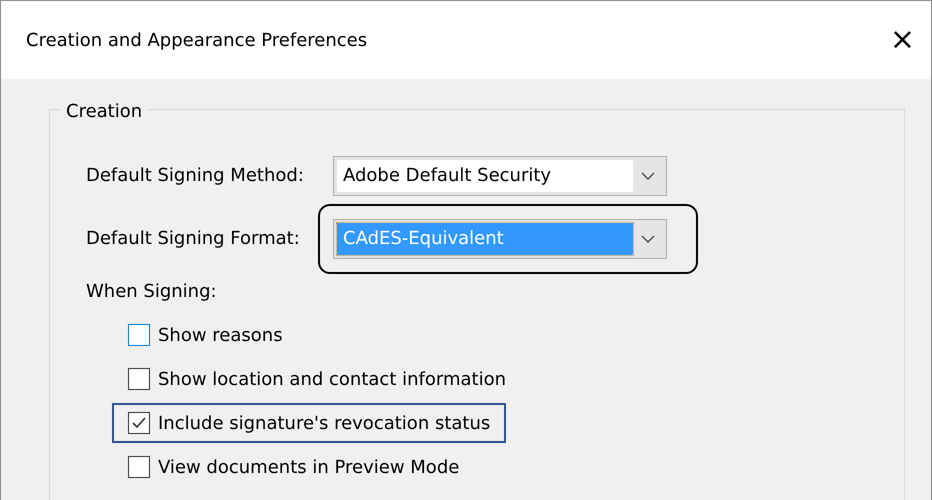  I want to click on section-label: When Signing:, so click(152, 292).